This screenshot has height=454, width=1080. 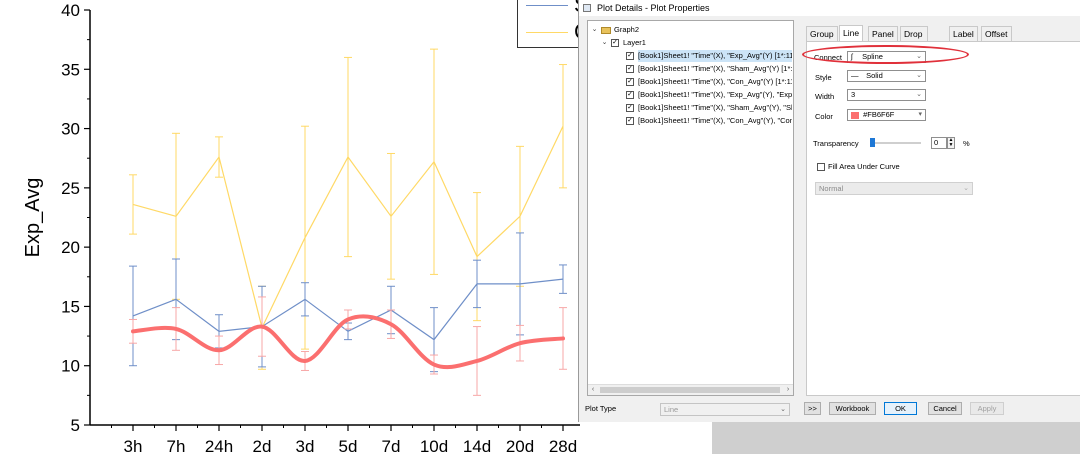 What do you see at coordinates (900, 408) in the screenshot?
I see `ok-button: OK` at bounding box center [900, 408].